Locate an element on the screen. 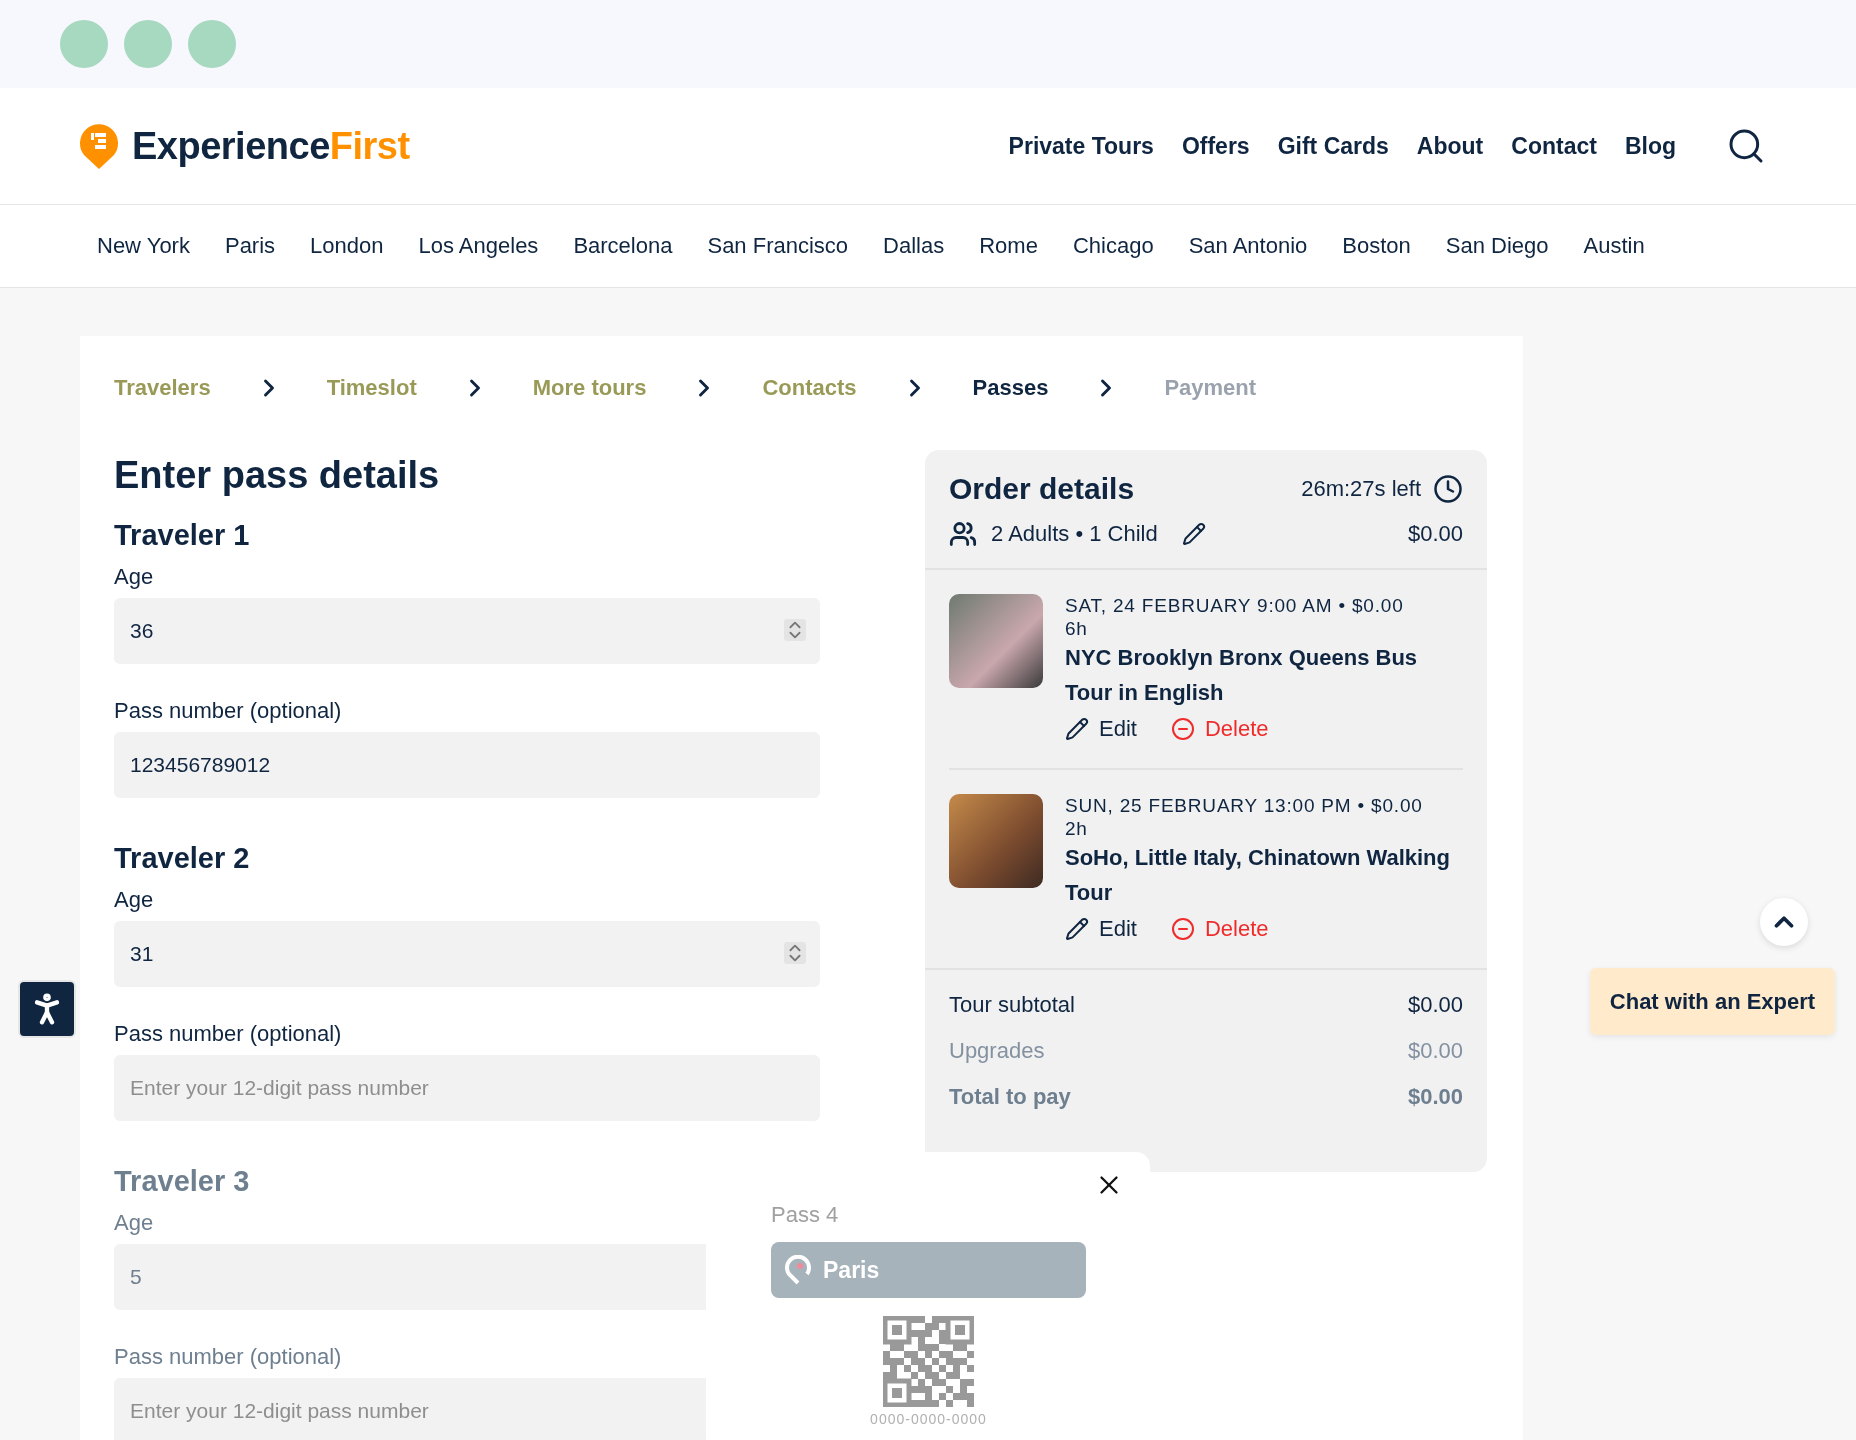  step-link: Passes is located at coordinates (1010, 388).